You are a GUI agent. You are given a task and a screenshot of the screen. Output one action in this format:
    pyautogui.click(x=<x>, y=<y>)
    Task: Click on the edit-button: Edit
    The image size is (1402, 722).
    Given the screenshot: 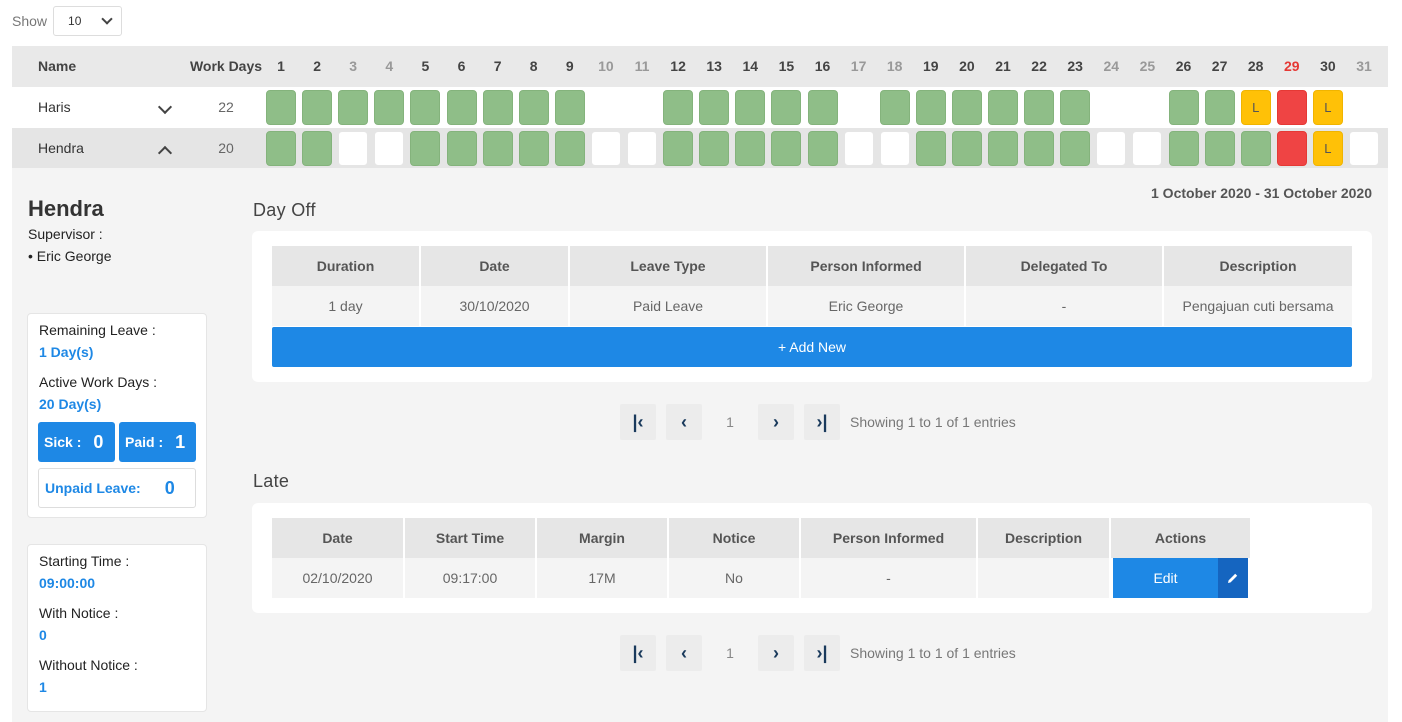 What is the action you would take?
    pyautogui.click(x=1165, y=578)
    